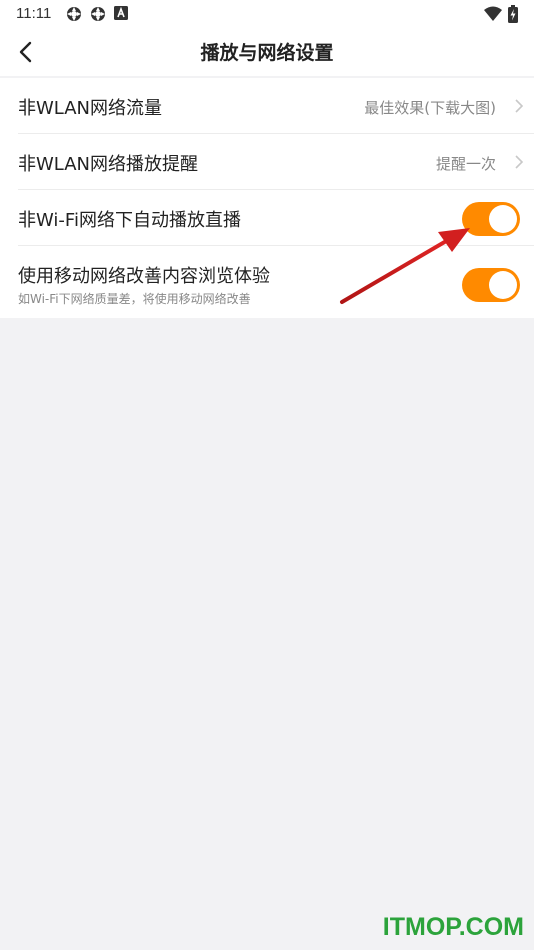  I want to click on setting-non-wlan-play-reminder: 非WLAN网络播放提醒 提醒一次, so click(276, 162).